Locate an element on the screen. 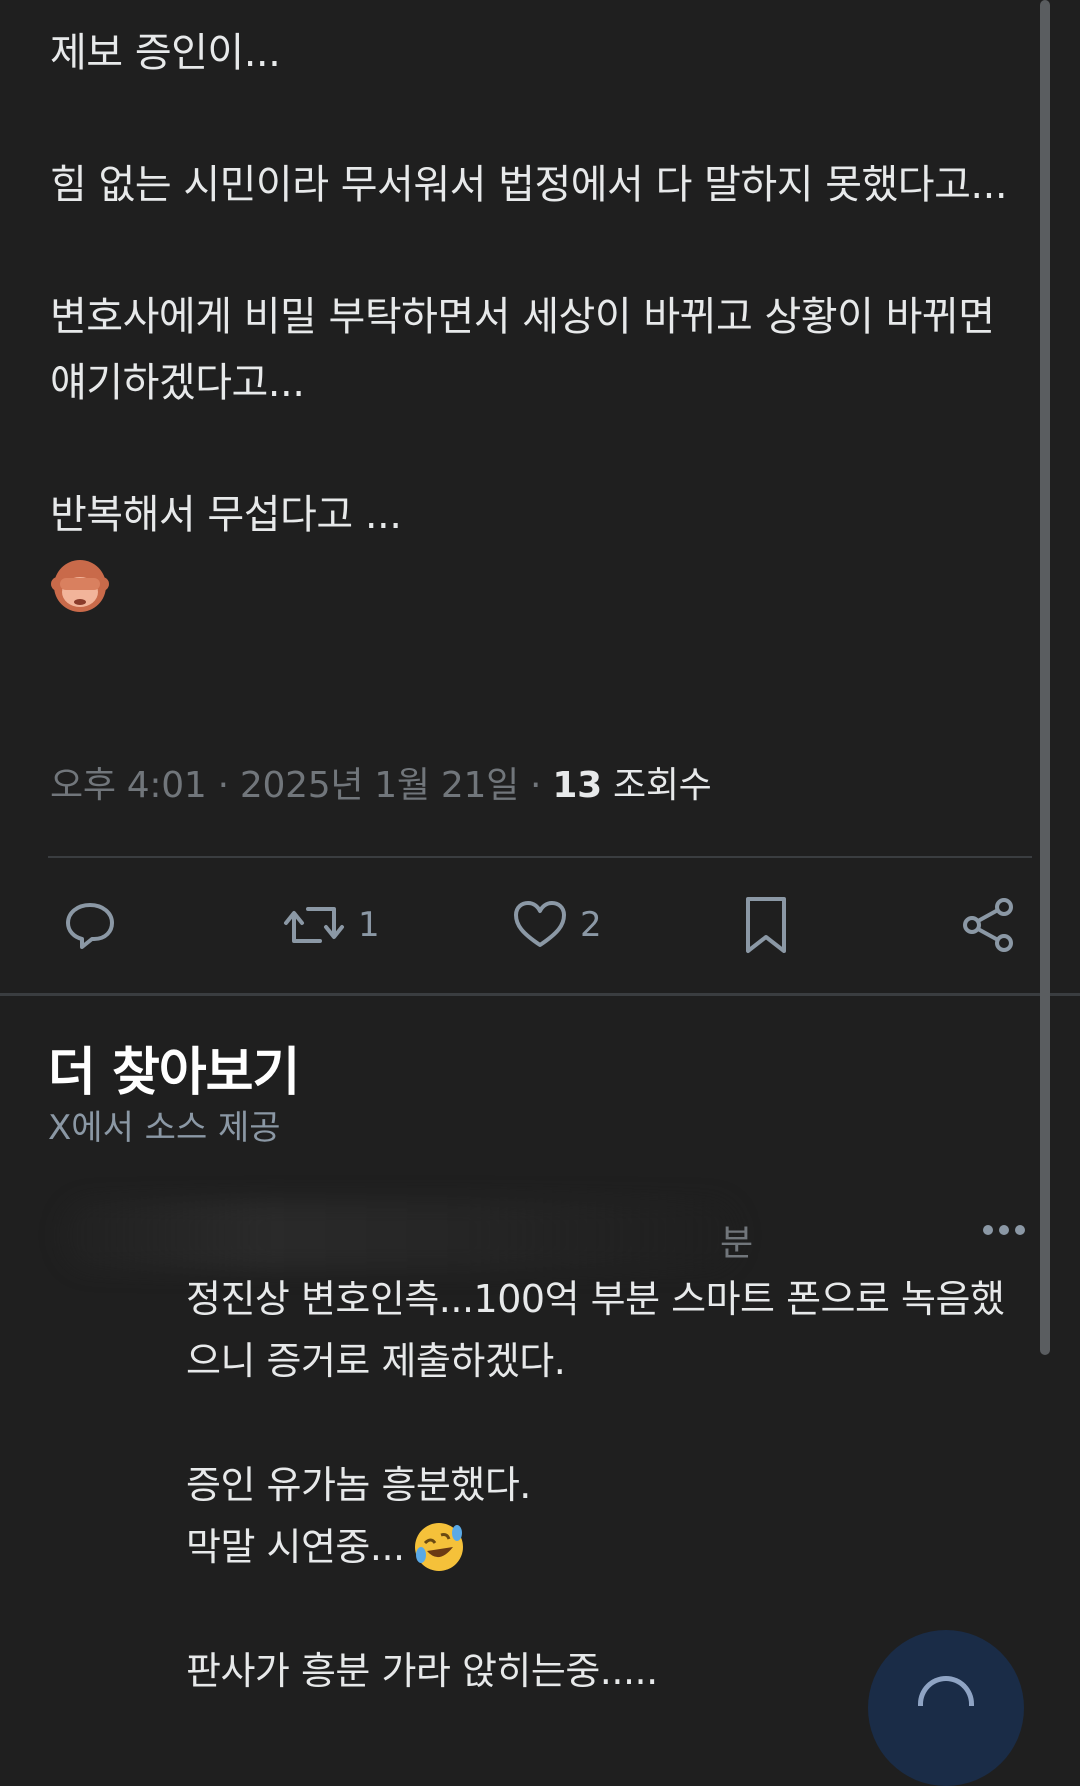  divider is located at coordinates (540, 857).